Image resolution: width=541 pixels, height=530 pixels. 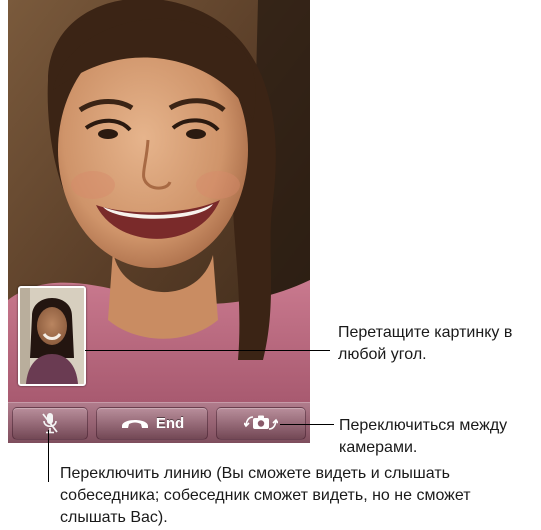 What do you see at coordinates (170, 423) in the screenshot?
I see `end-call-label: End` at bounding box center [170, 423].